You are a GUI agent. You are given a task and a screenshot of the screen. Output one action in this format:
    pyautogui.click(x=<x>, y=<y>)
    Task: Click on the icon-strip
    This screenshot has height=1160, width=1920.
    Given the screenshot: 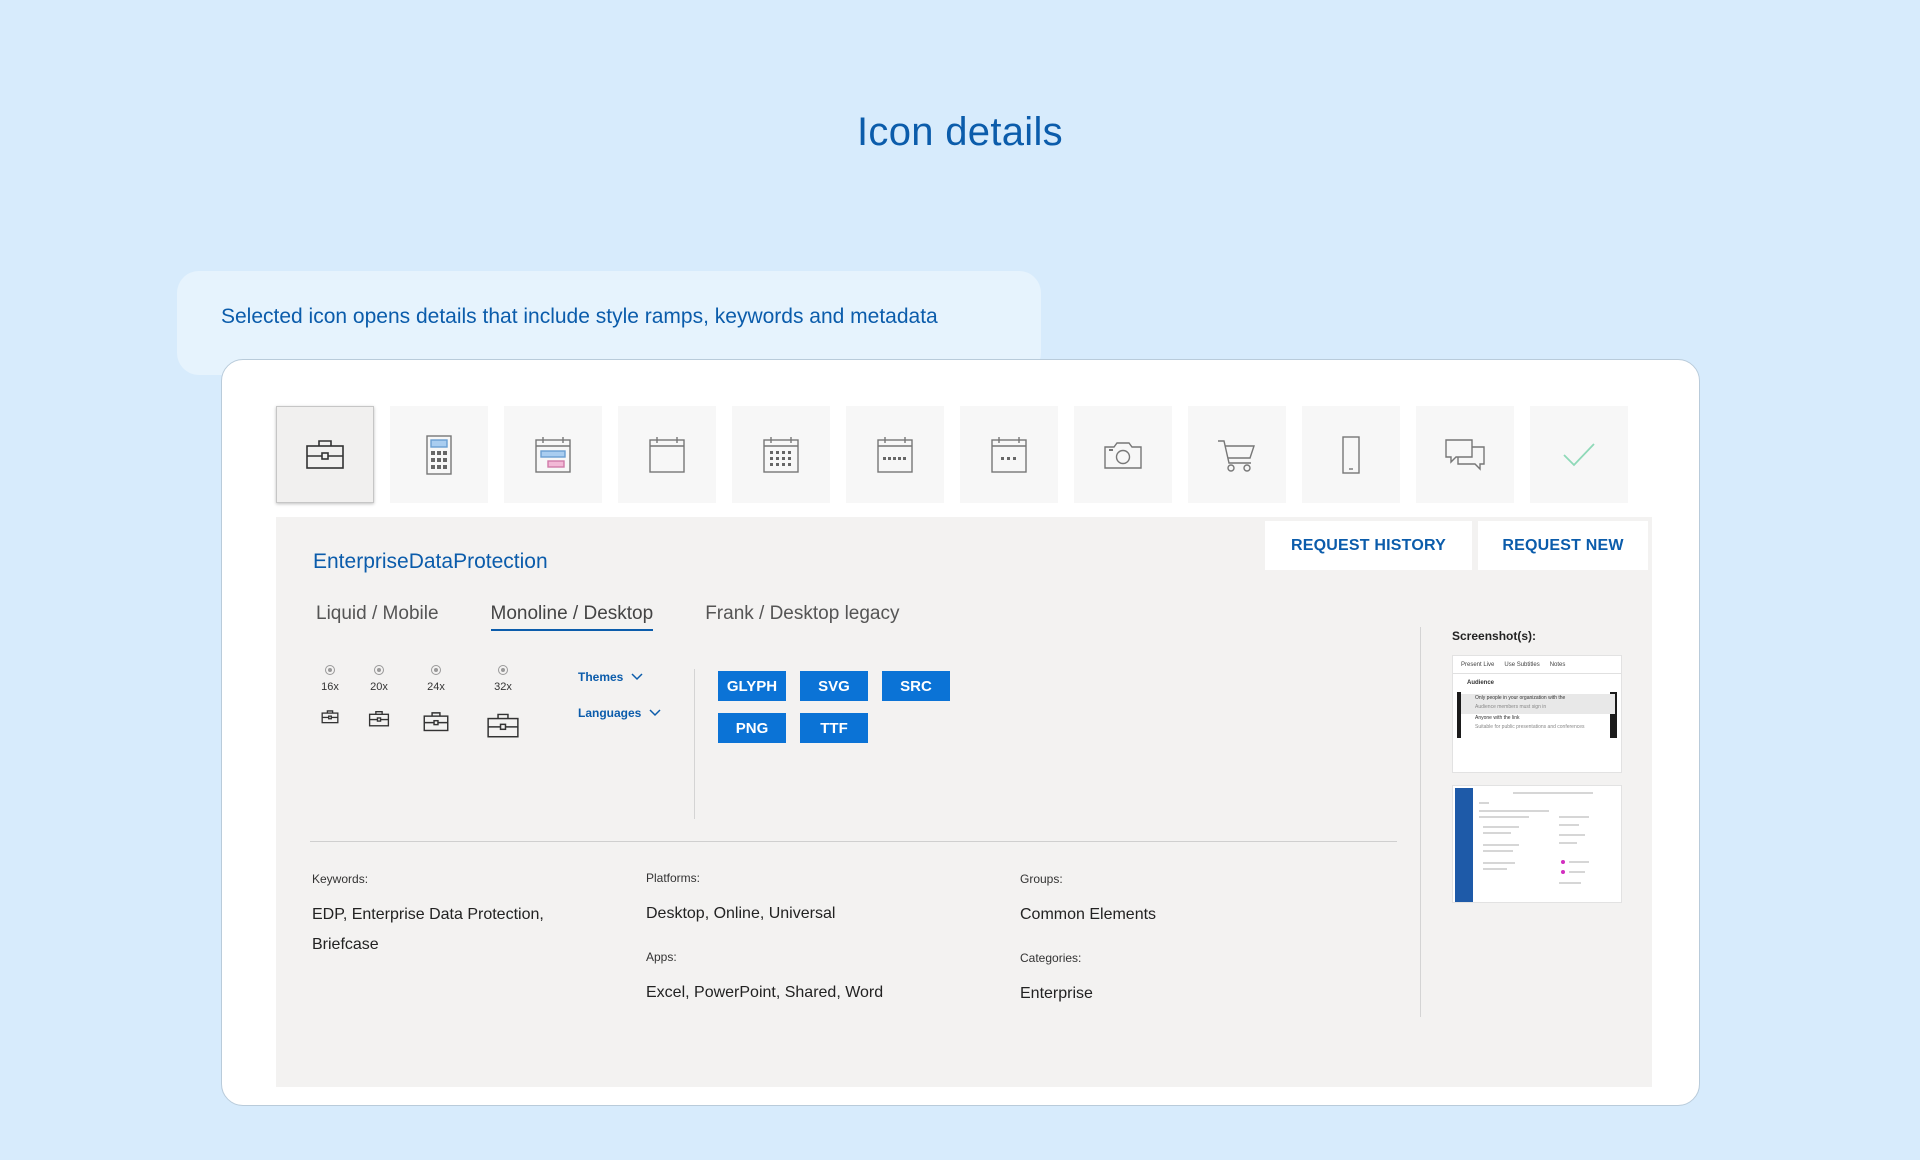 What is the action you would take?
    pyautogui.click(x=952, y=454)
    